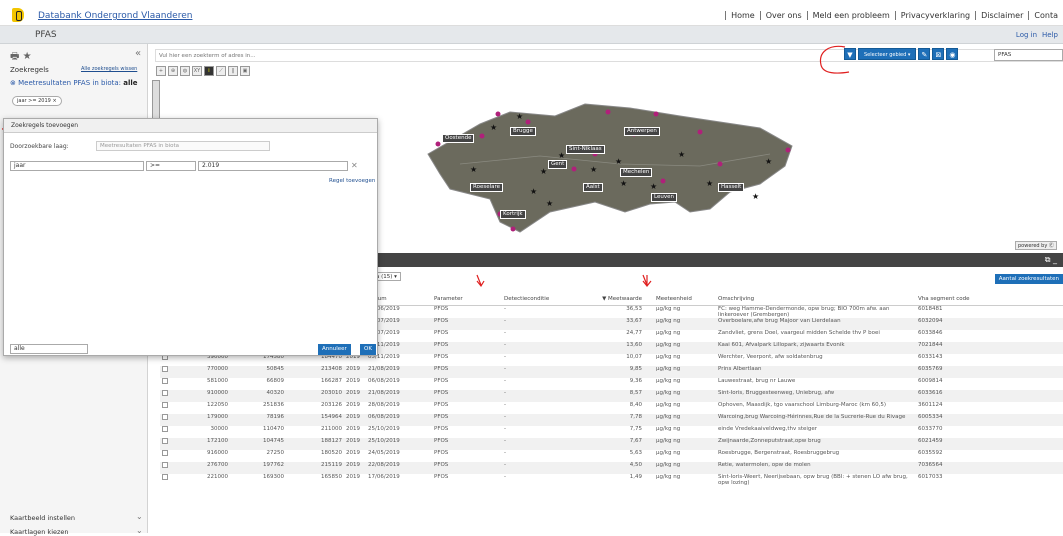 The width and height of the screenshot is (1063, 536). I want to click on add-rule-link: Regel toevoegen, so click(352, 181).